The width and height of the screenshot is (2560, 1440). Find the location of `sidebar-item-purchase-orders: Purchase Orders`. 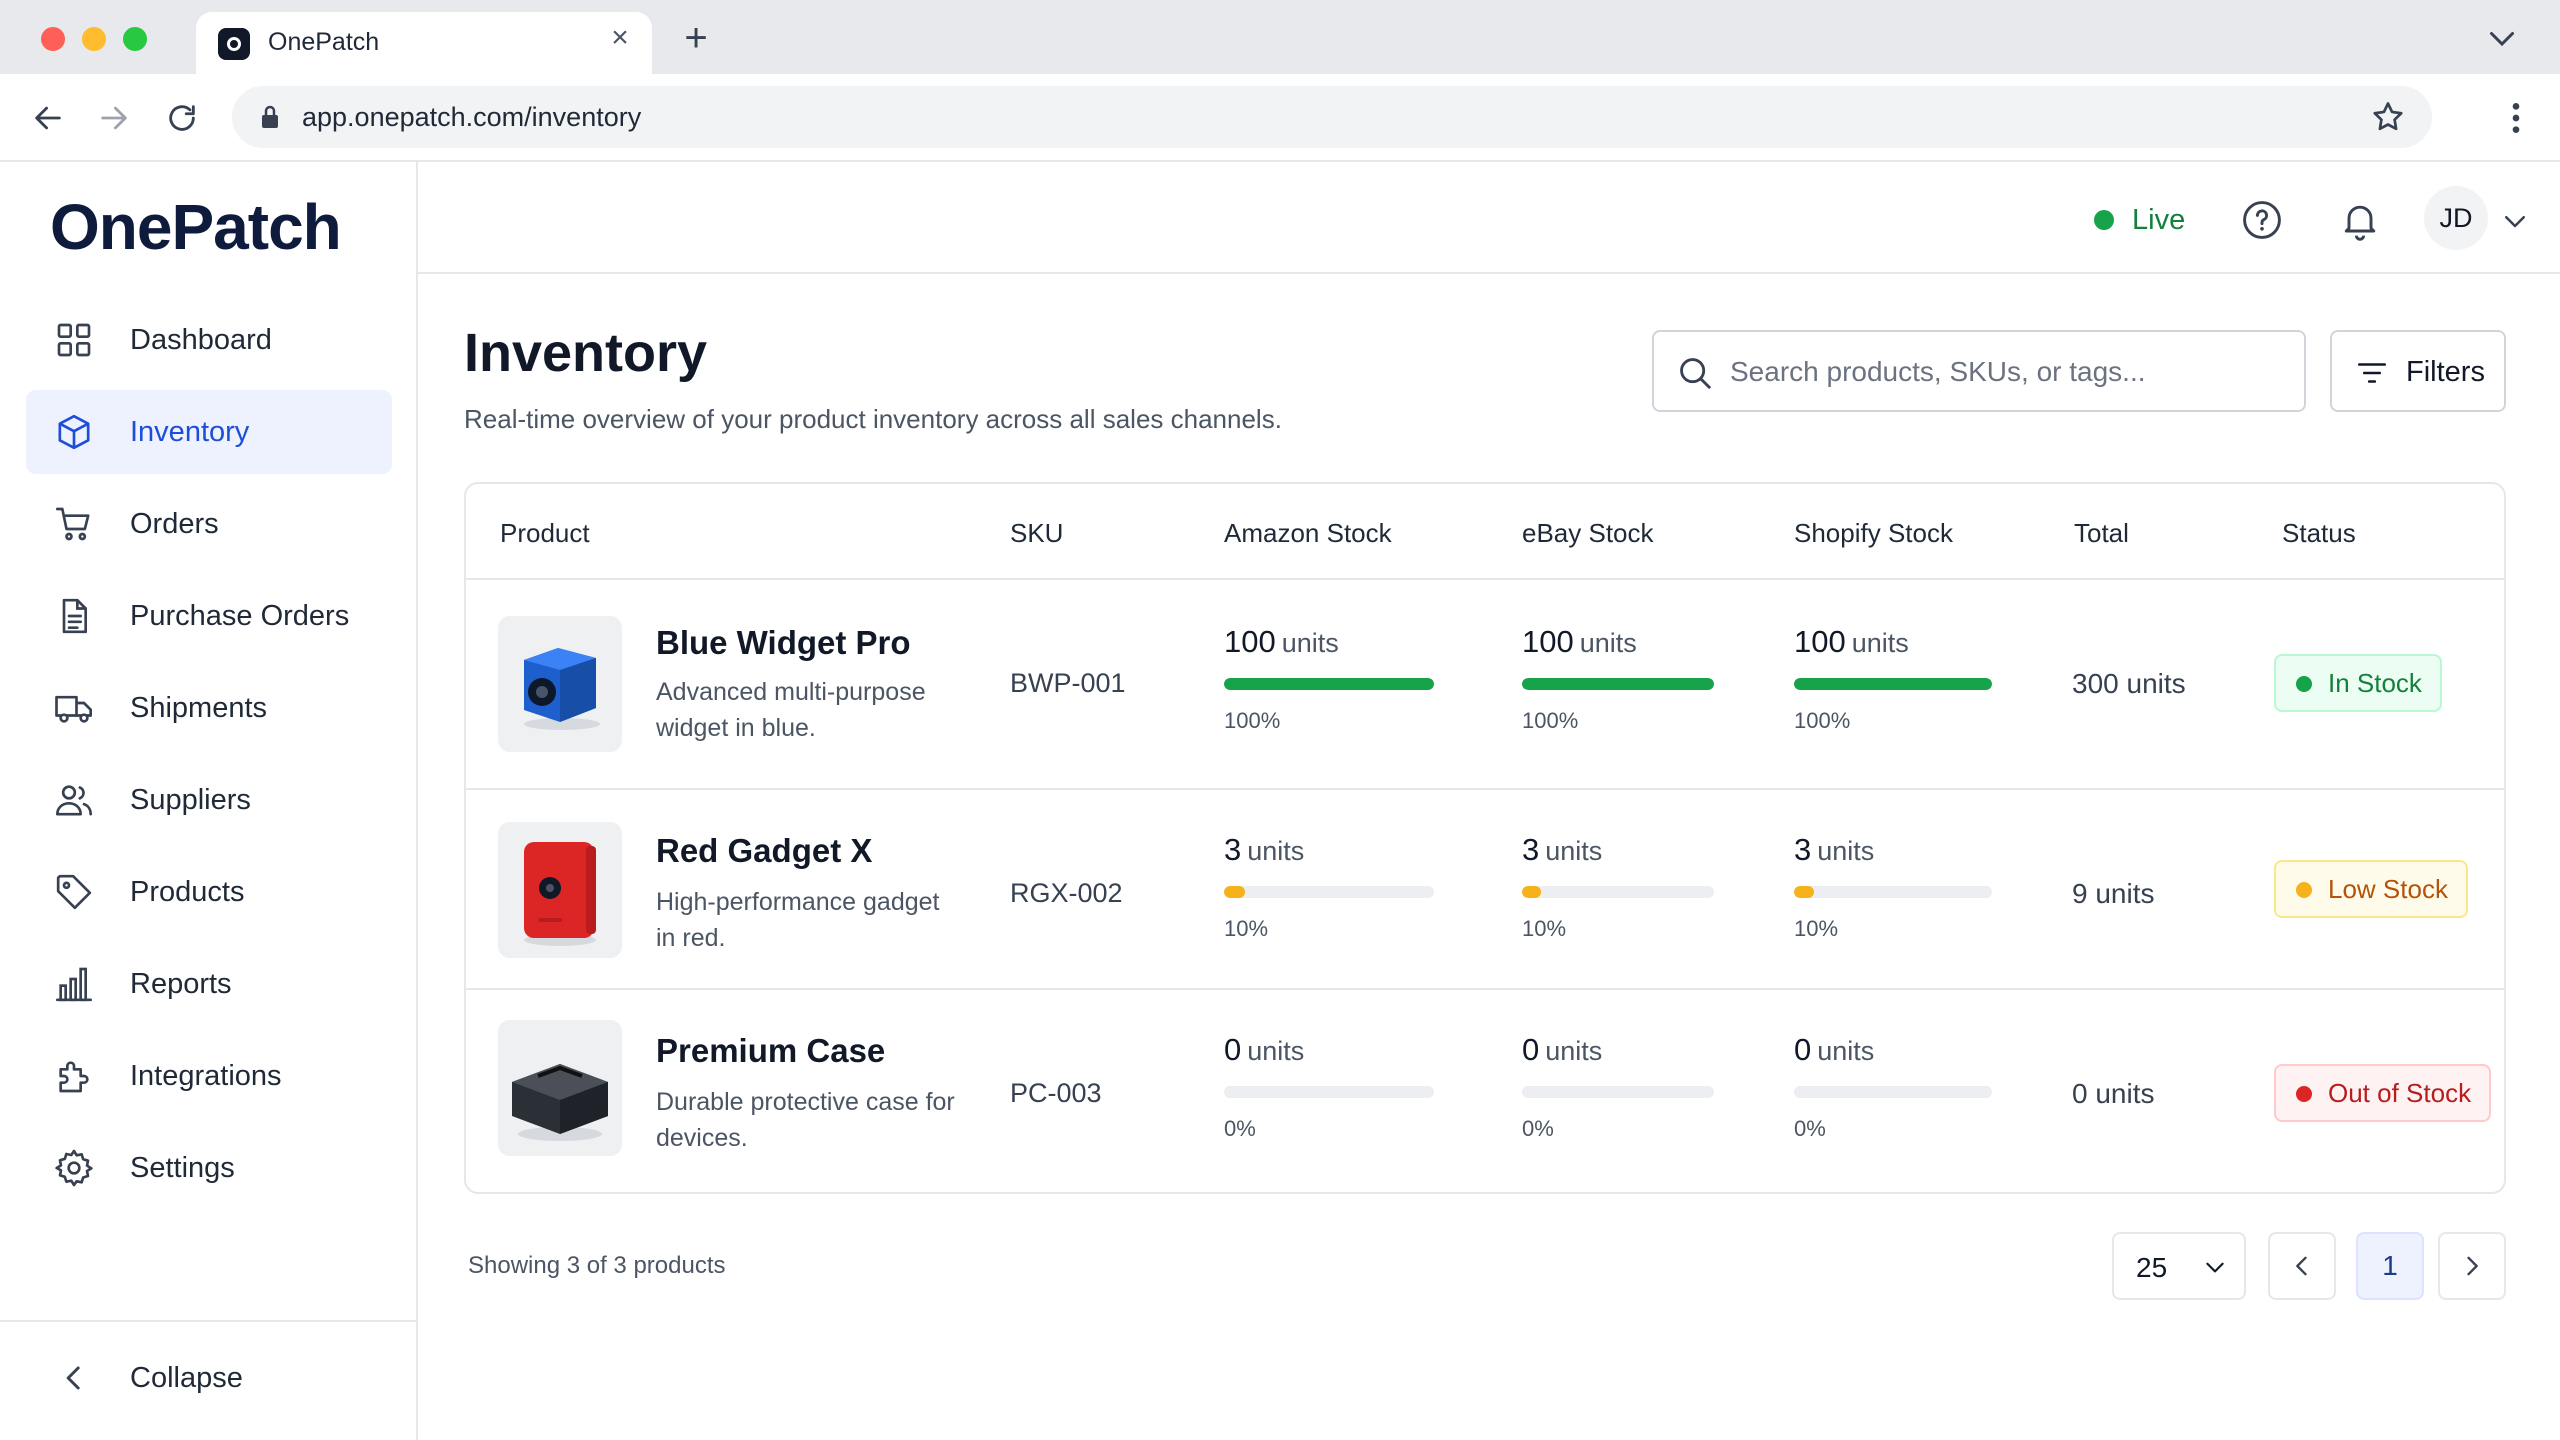

sidebar-item-purchase-orders: Purchase Orders is located at coordinates (209, 616).